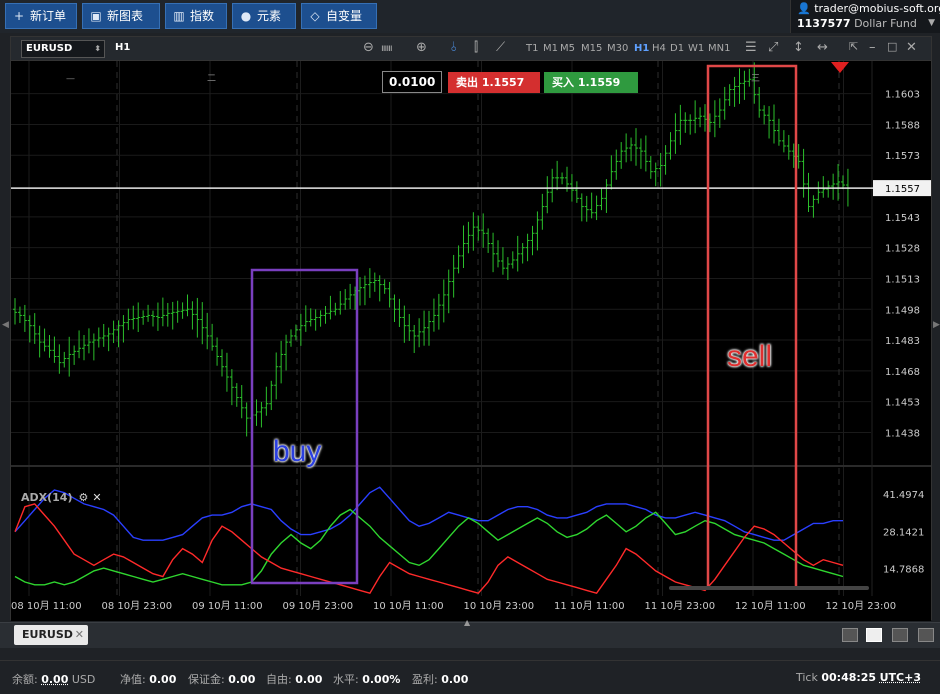 Image resolution: width=940 pixels, height=694 pixels. Describe the element at coordinates (48, 16) in the screenshot. I see `new-order-label: 新订单` at that location.